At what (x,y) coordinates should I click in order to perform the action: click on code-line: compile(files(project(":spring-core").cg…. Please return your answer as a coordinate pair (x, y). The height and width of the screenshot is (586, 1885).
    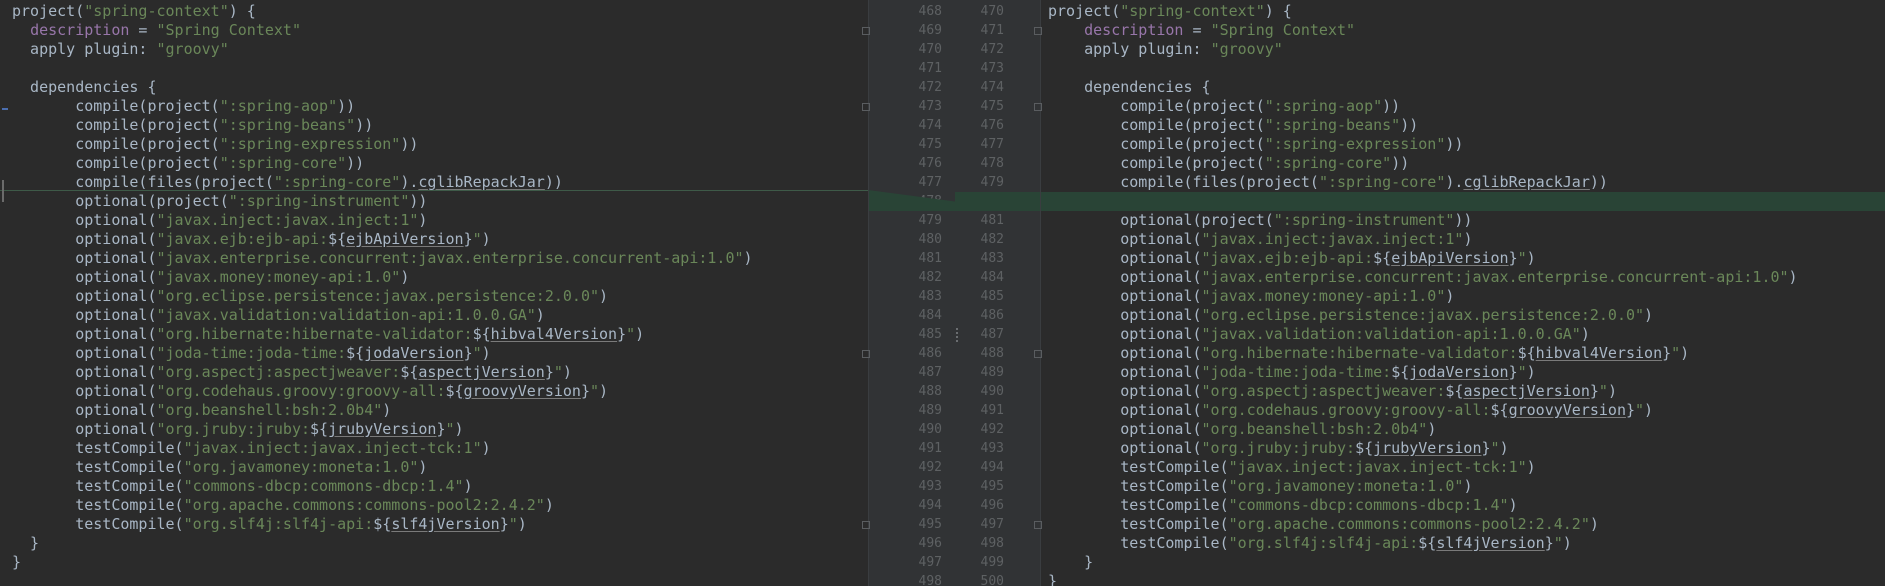
    Looking at the image, I should click on (1324, 182).